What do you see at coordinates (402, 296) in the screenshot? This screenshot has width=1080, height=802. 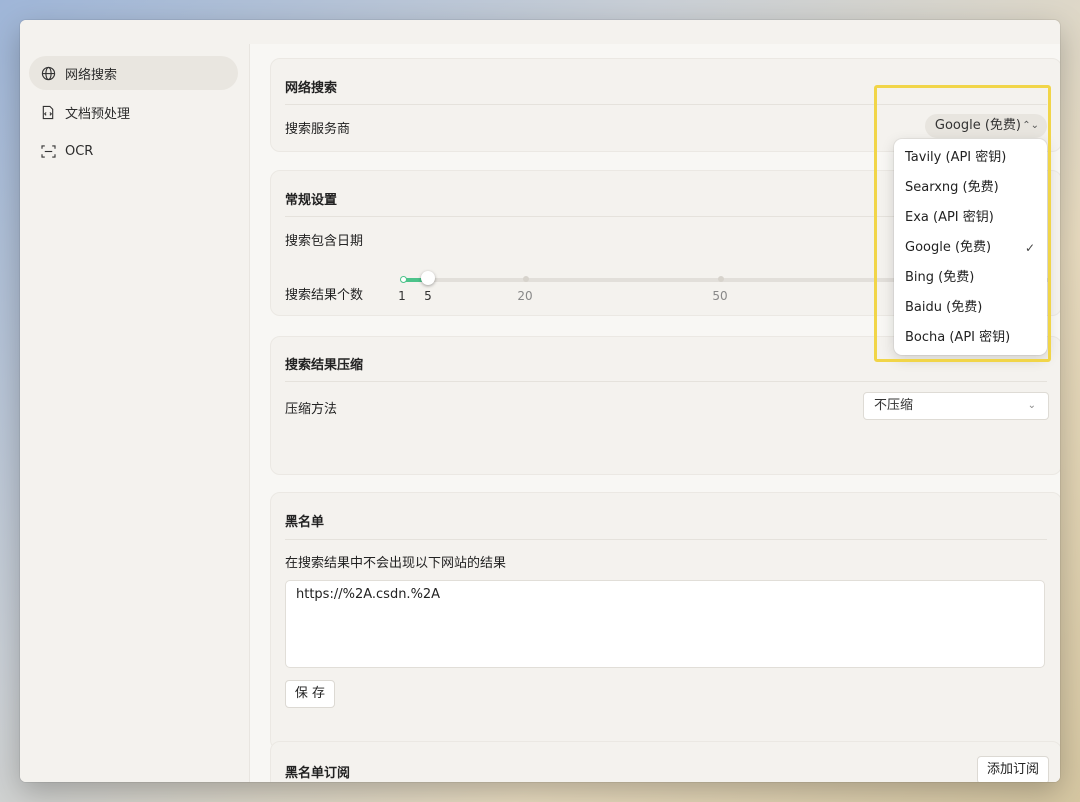 I see `slider-tick: 1` at bounding box center [402, 296].